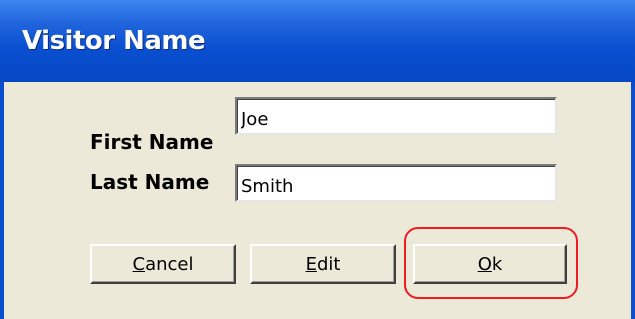  What do you see at coordinates (328, 264) in the screenshot?
I see `edit-button-label: dit` at bounding box center [328, 264].